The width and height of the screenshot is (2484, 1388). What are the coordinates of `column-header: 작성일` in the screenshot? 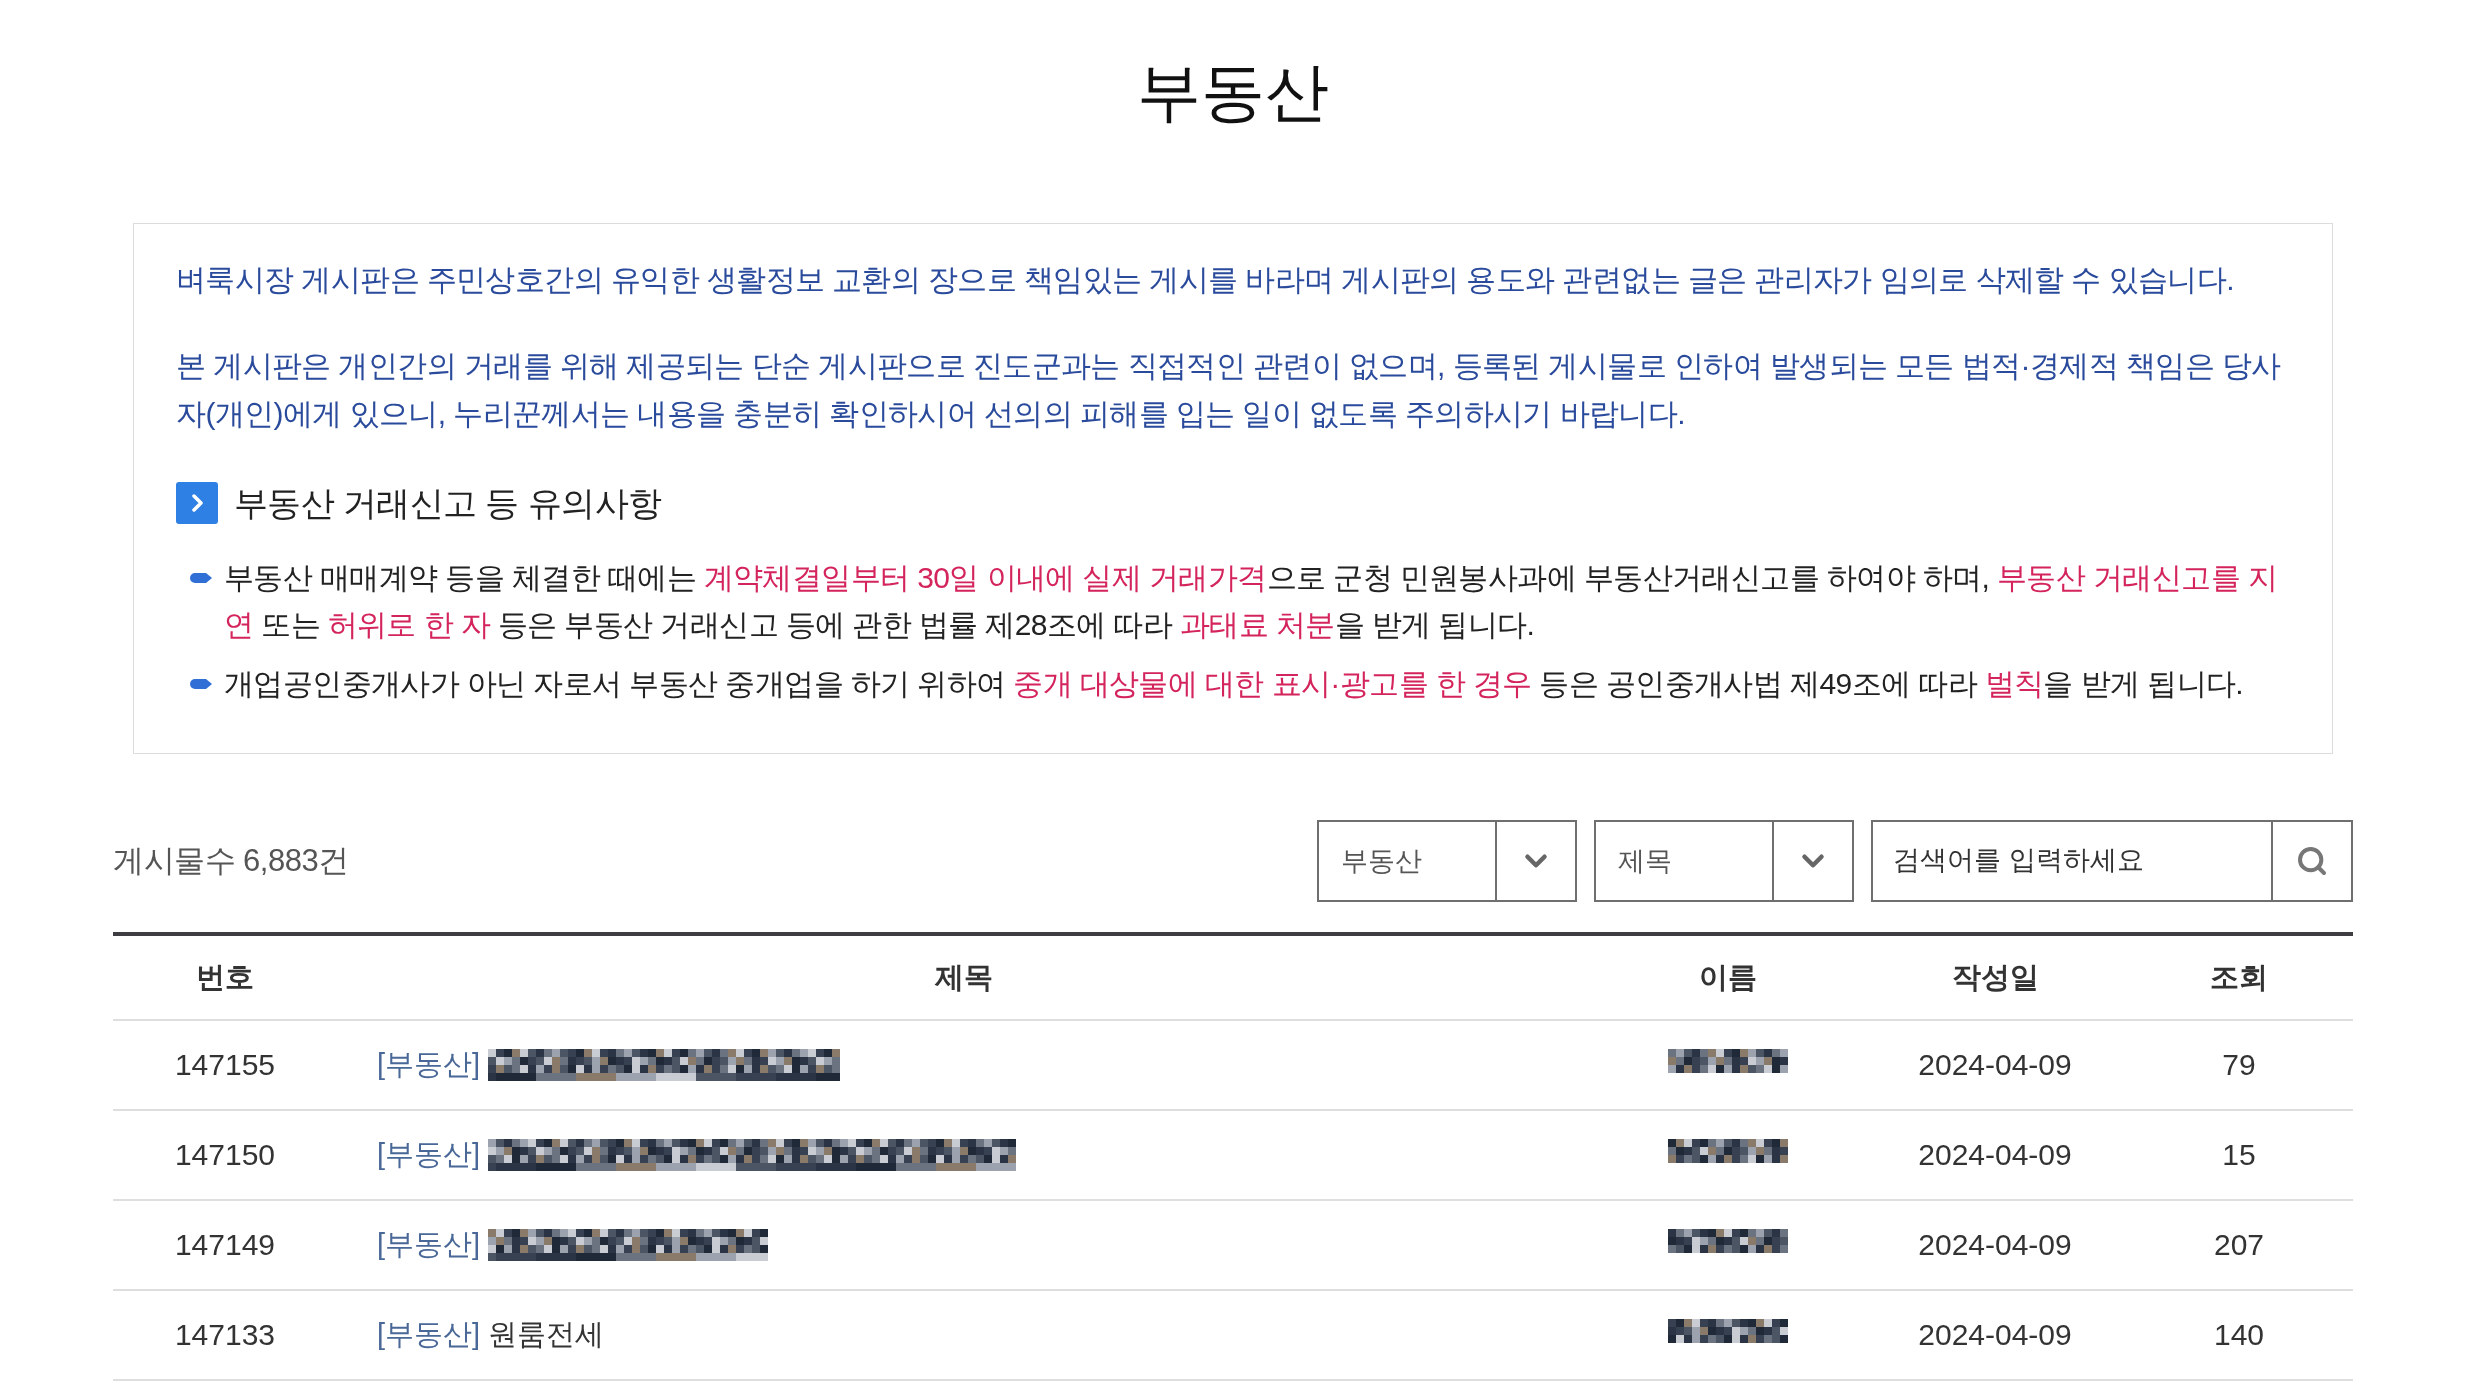 It's located at (1995, 976).